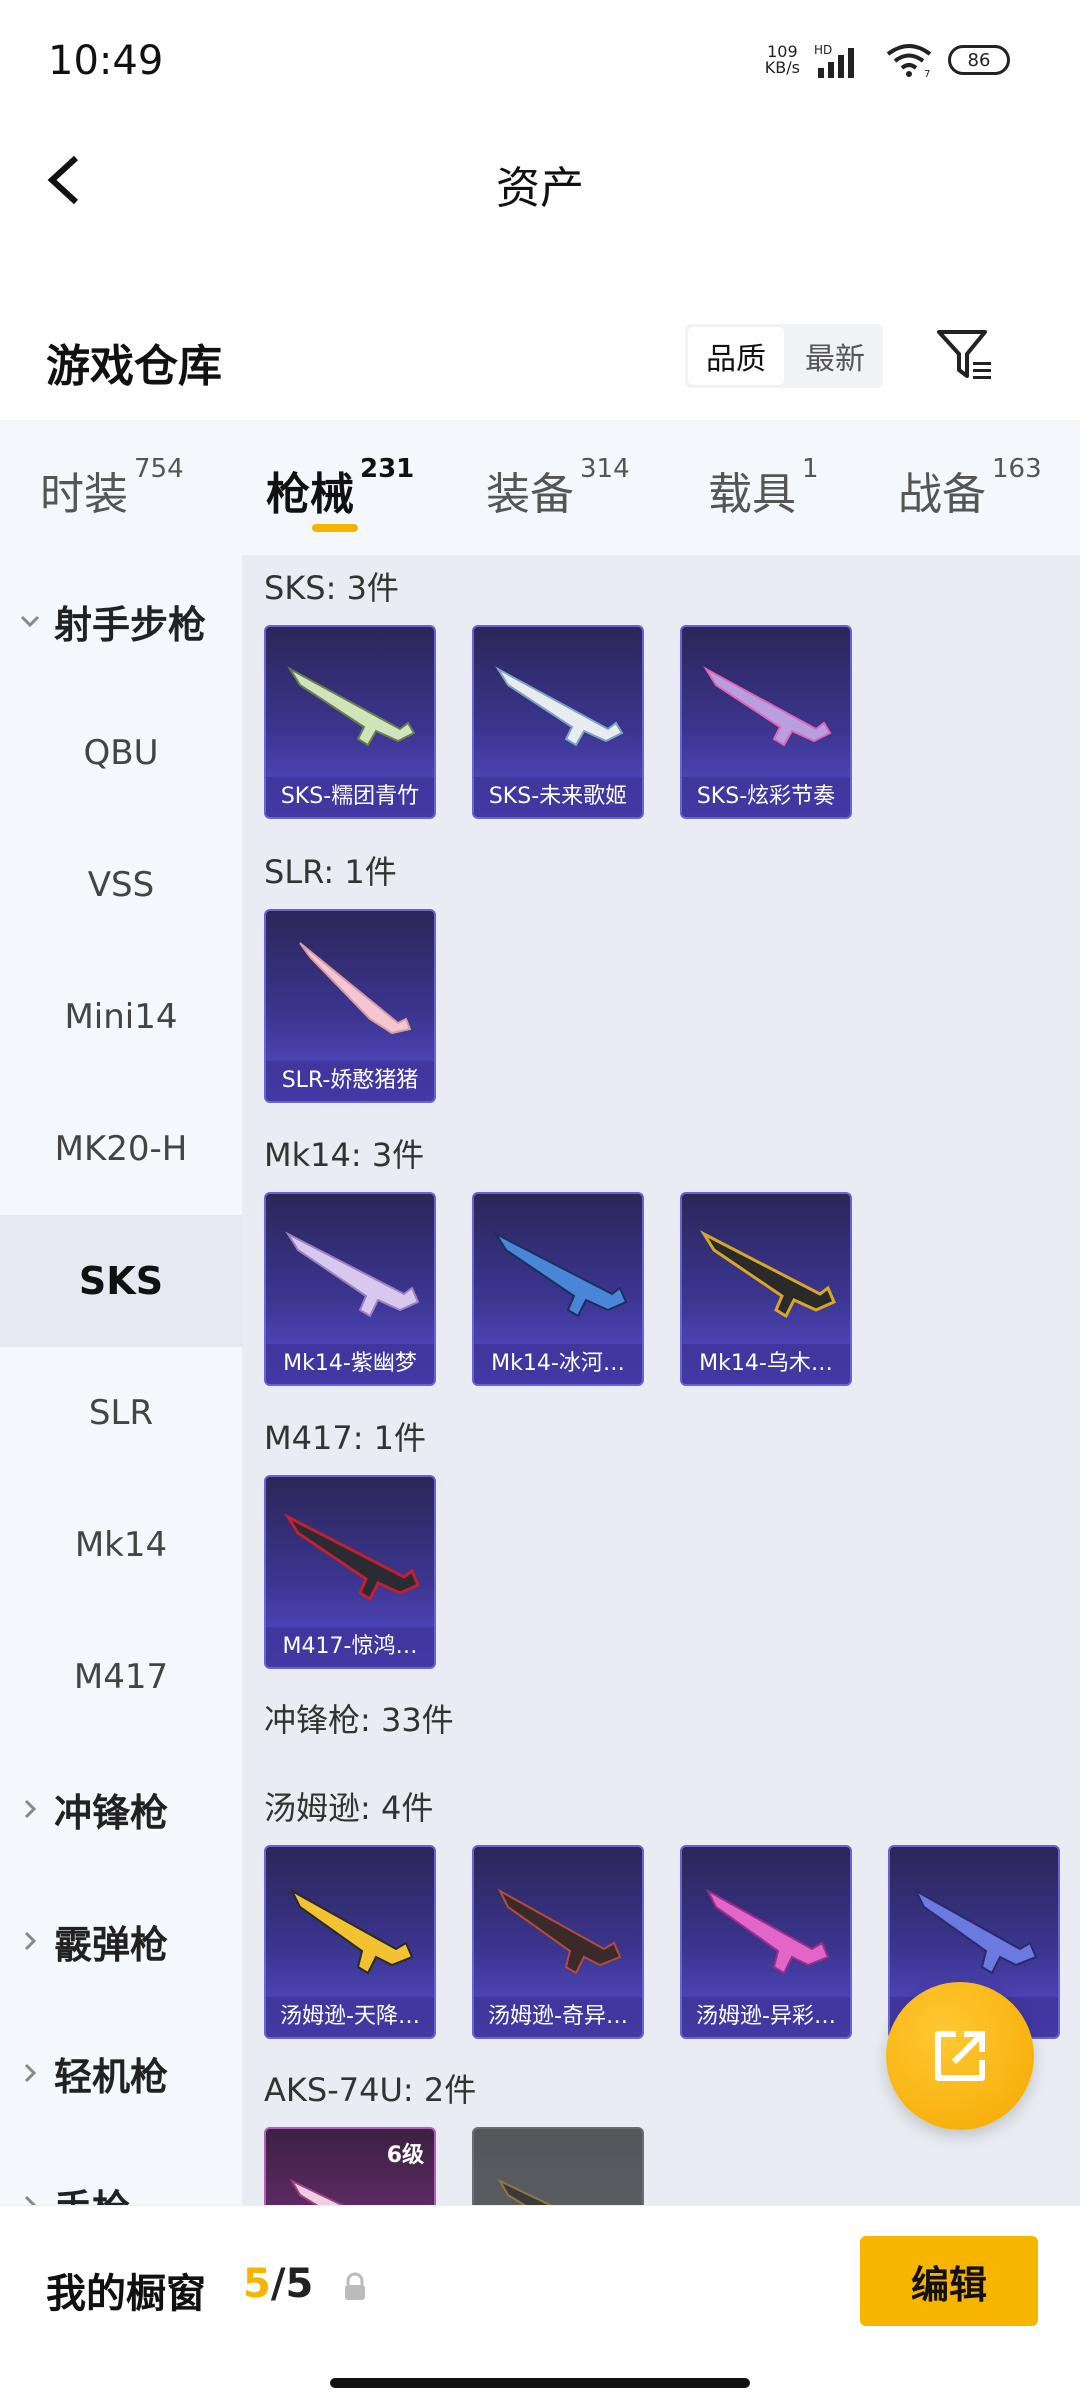  I want to click on sidebar-item-qbu: QBU, so click(121, 753).